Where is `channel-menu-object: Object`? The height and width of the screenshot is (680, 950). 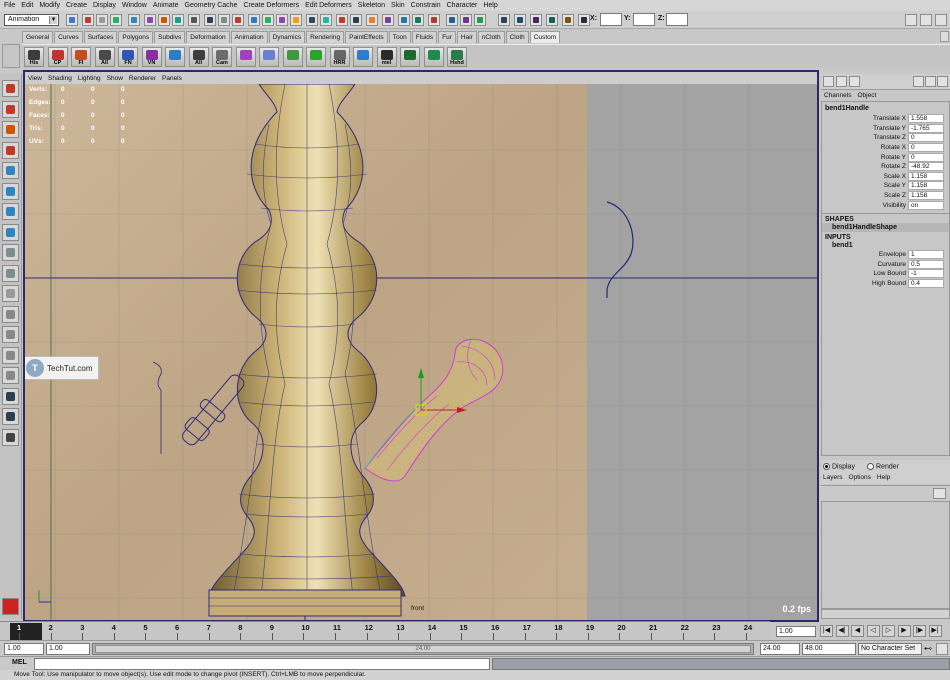
channel-menu-object: Object is located at coordinates (866, 96).